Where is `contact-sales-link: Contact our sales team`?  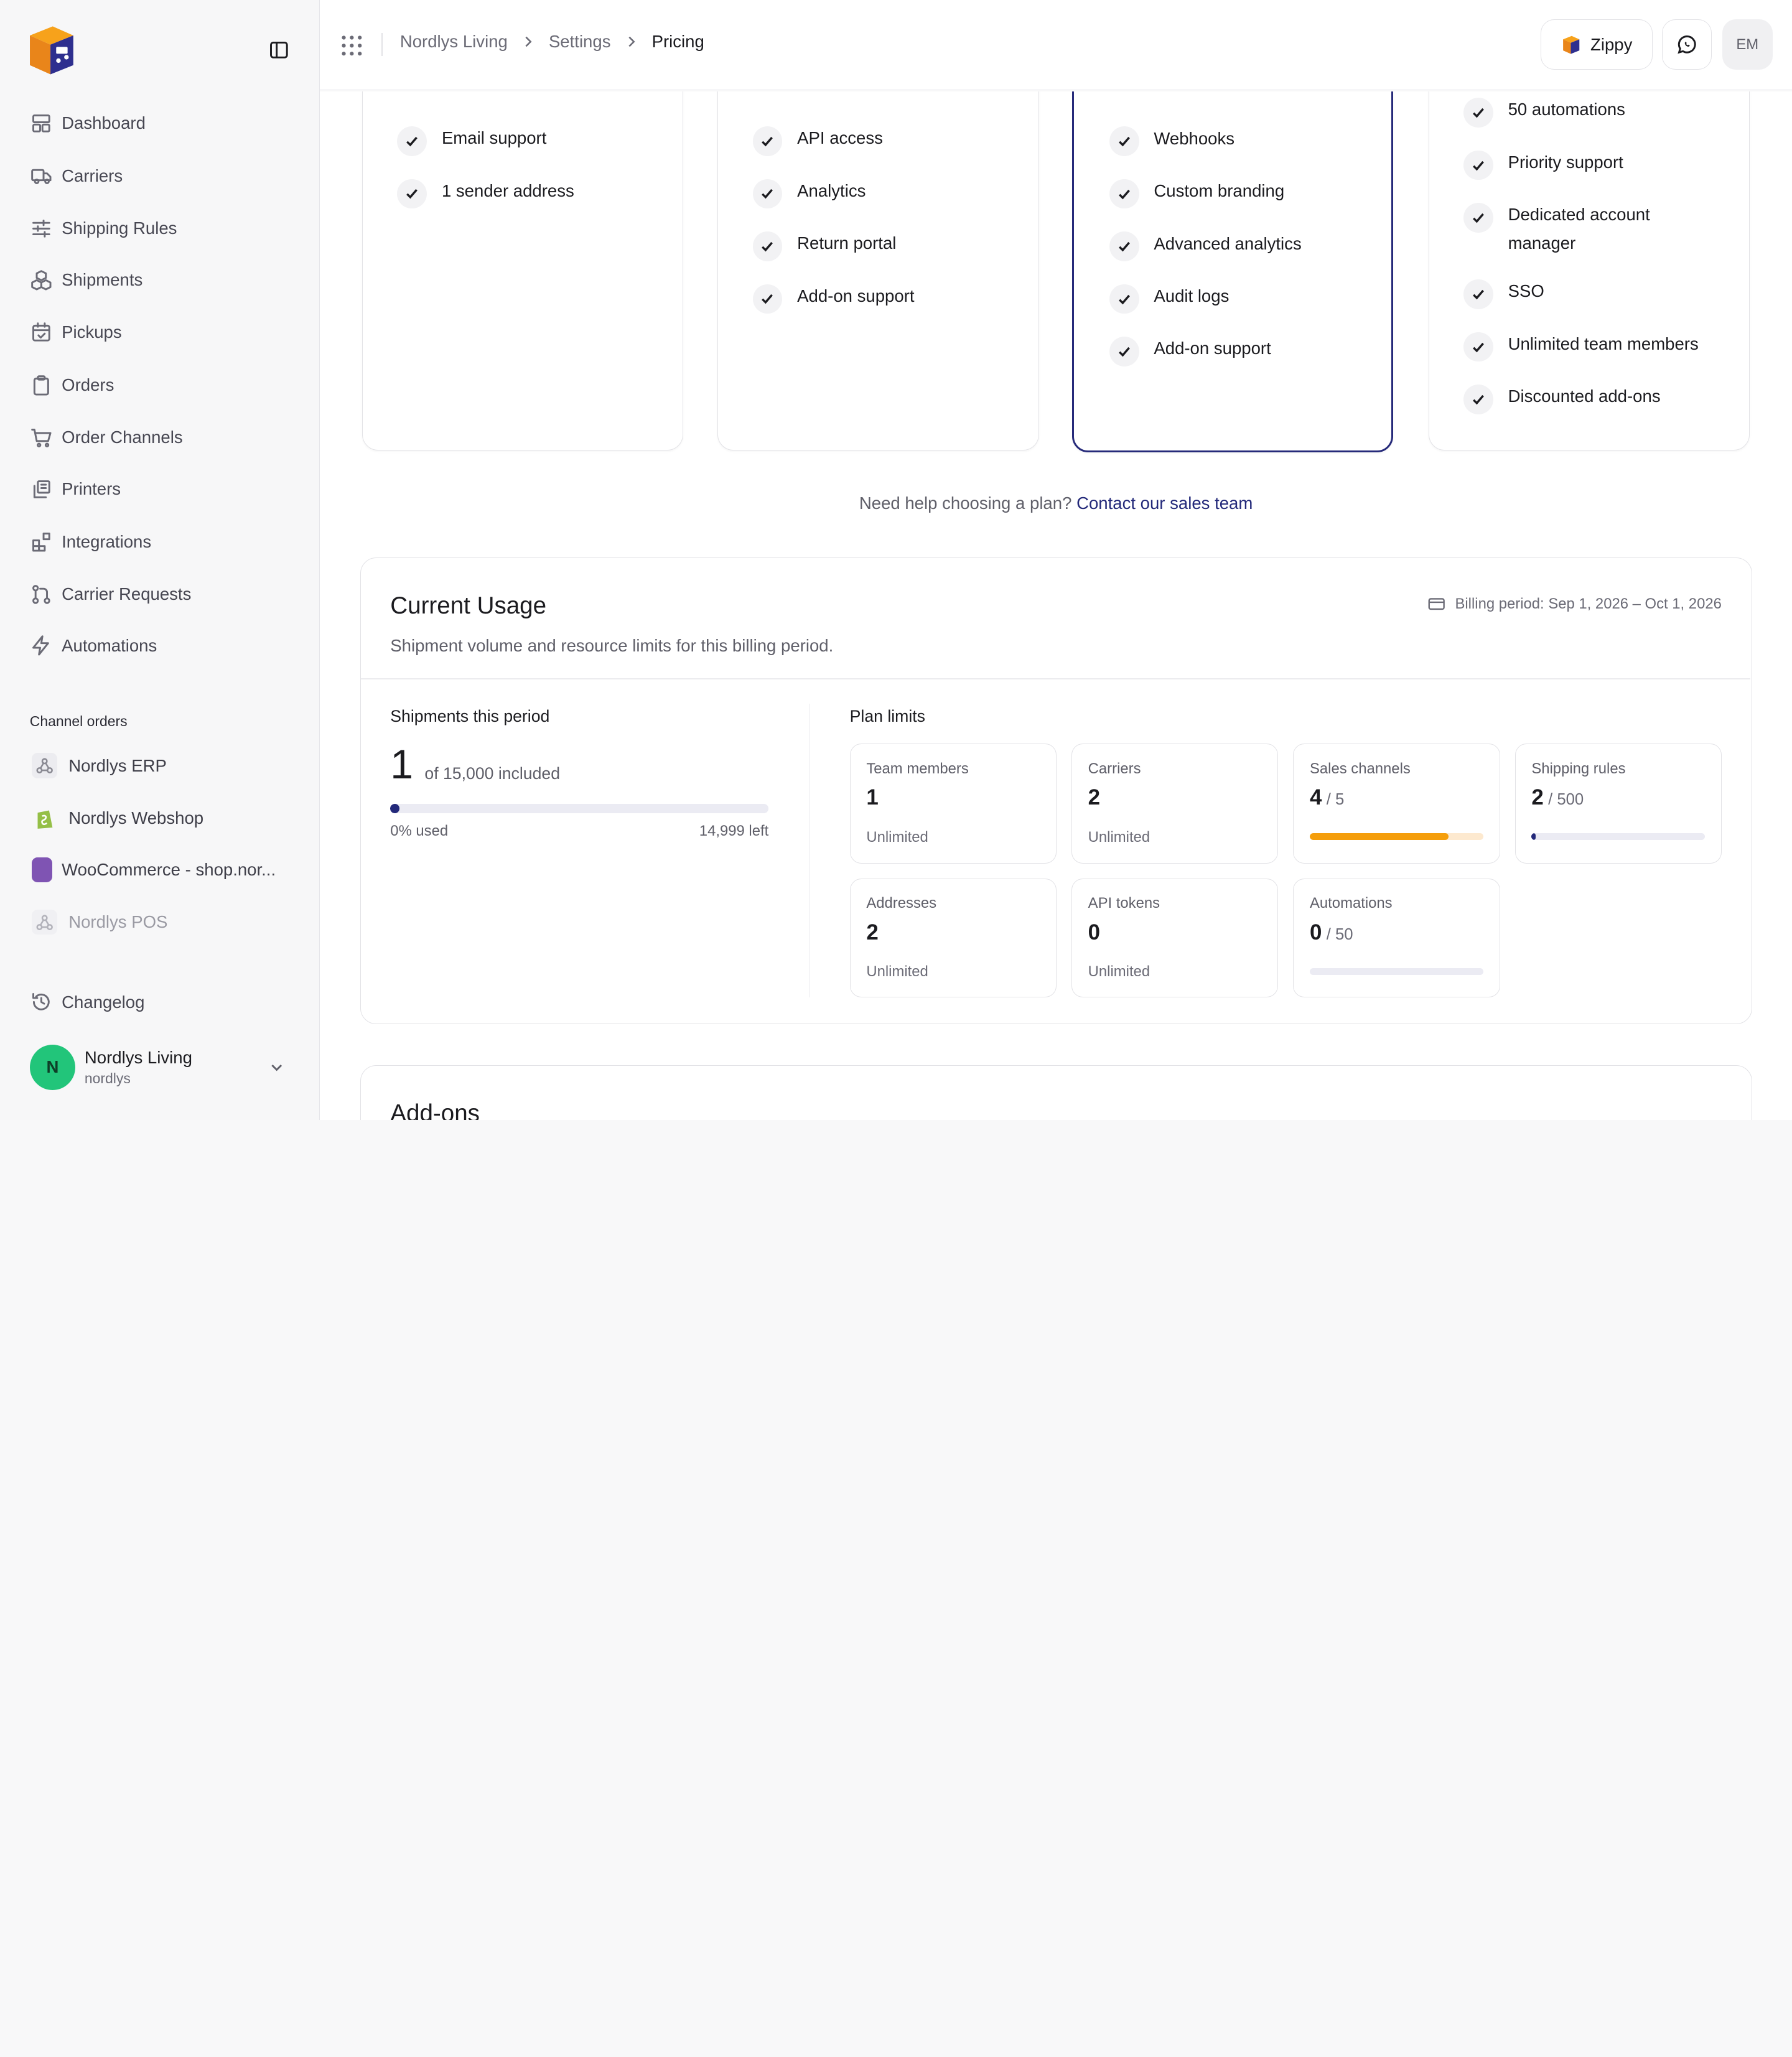
contact-sales-link: Contact our sales team is located at coordinates (1164, 503).